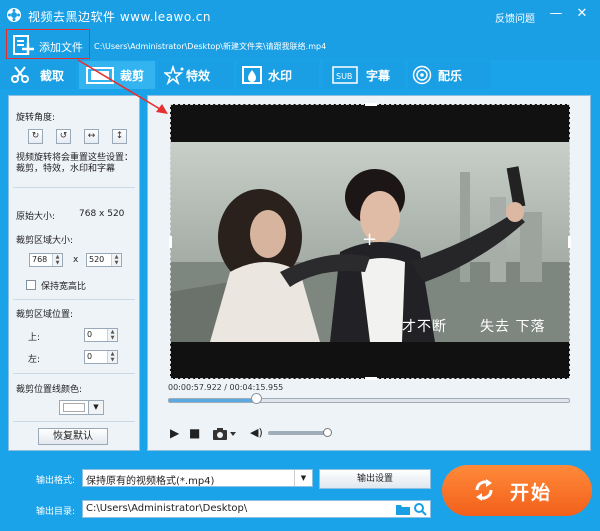 The height and width of the screenshot is (531, 600). Describe the element at coordinates (34, 338) in the screenshot. I see `top-label: 上:` at that location.